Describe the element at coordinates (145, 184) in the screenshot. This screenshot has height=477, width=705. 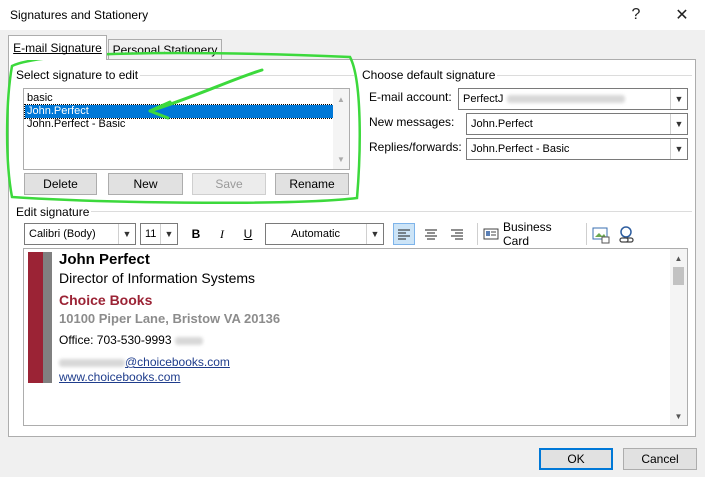
I see `new-button: New` at that location.